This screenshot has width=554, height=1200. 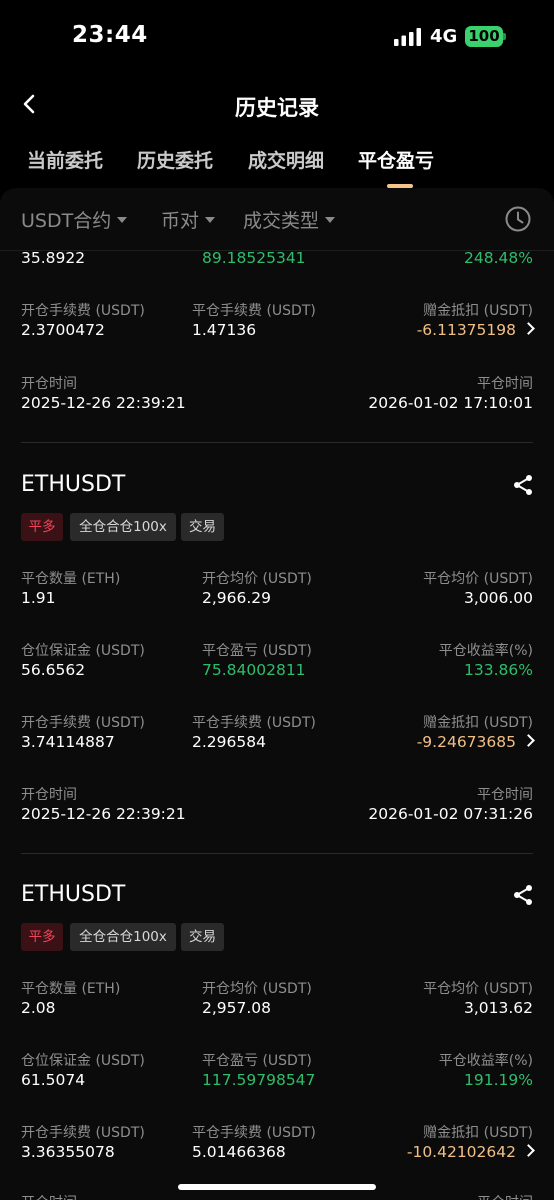 I want to click on page-title: 历史记录, so click(x=277, y=108).